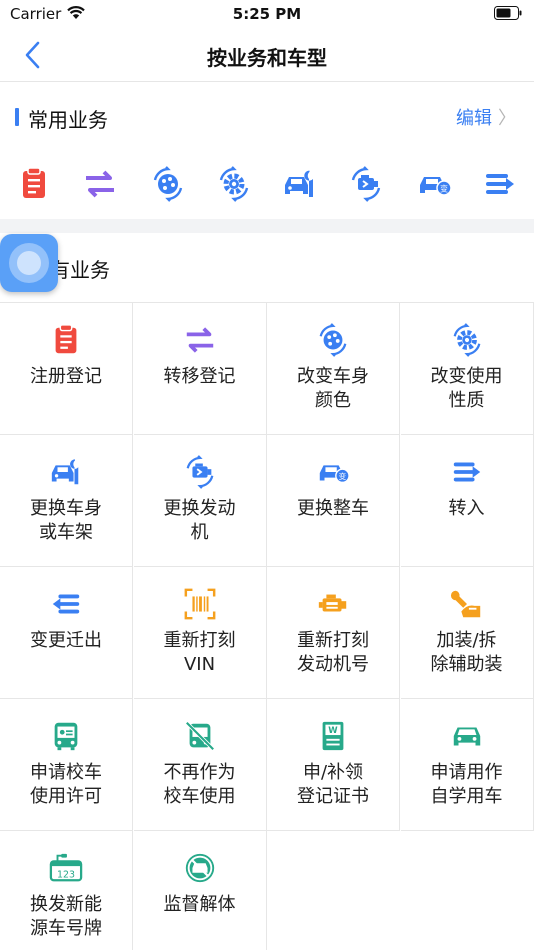 The width and height of the screenshot is (534, 950). Describe the element at coordinates (199, 904) in the screenshot. I see `service-label: 监督解体` at that location.